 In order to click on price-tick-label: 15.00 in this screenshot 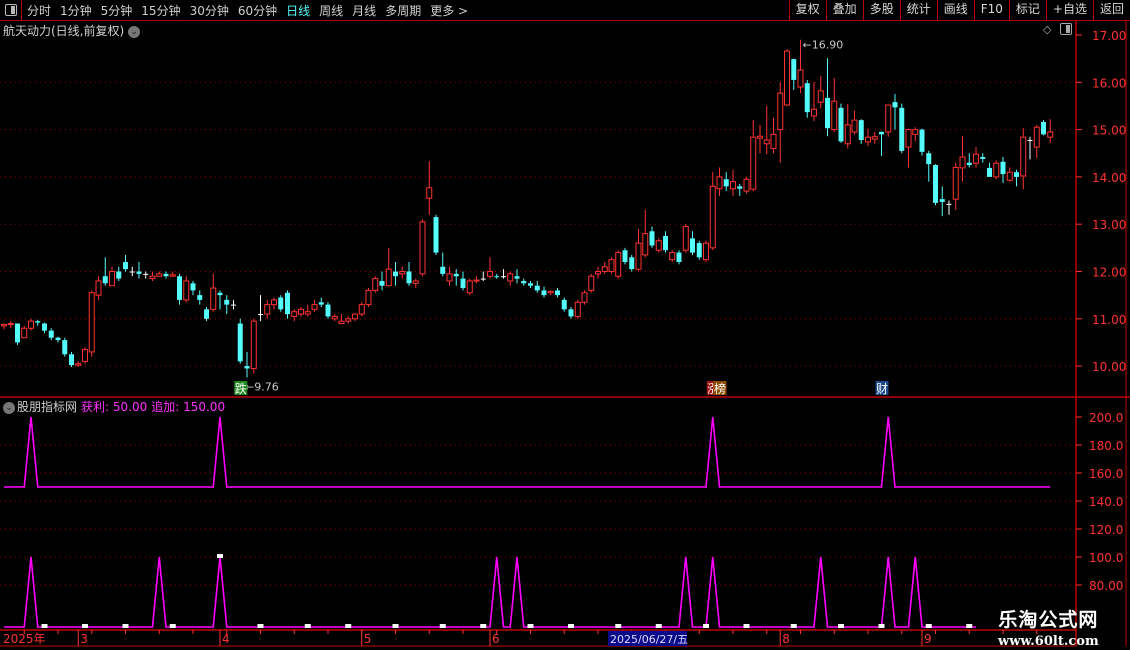, I will do `click(1109, 131)`.